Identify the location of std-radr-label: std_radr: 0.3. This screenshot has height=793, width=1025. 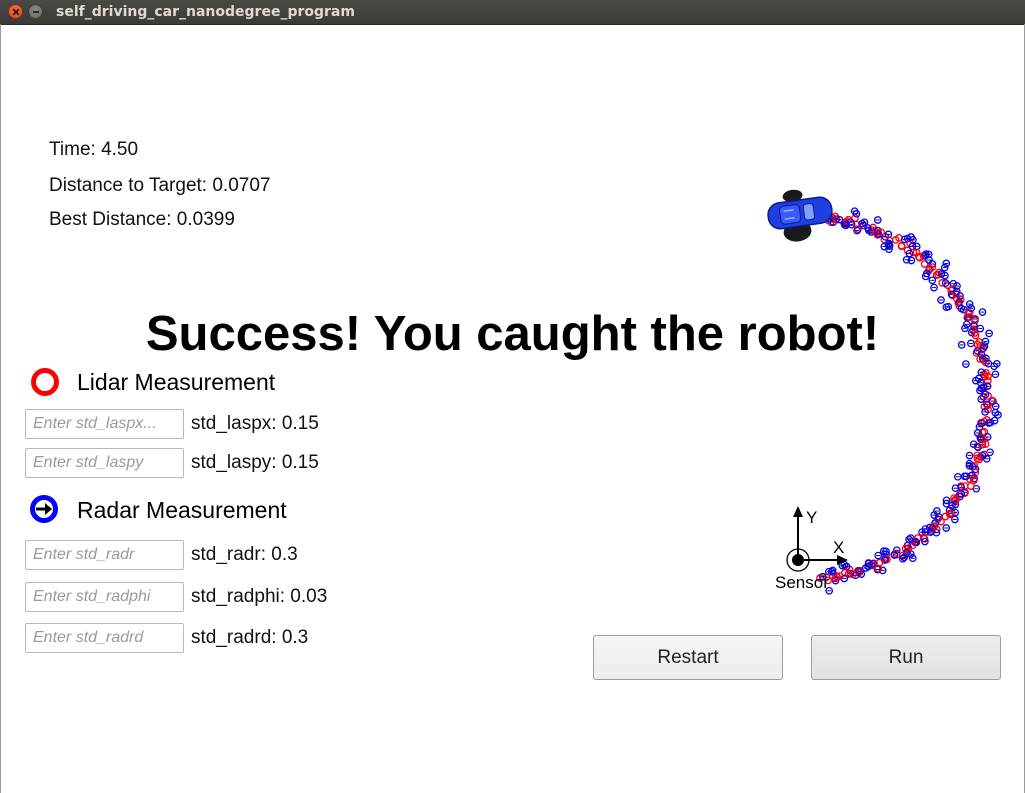
(244, 554).